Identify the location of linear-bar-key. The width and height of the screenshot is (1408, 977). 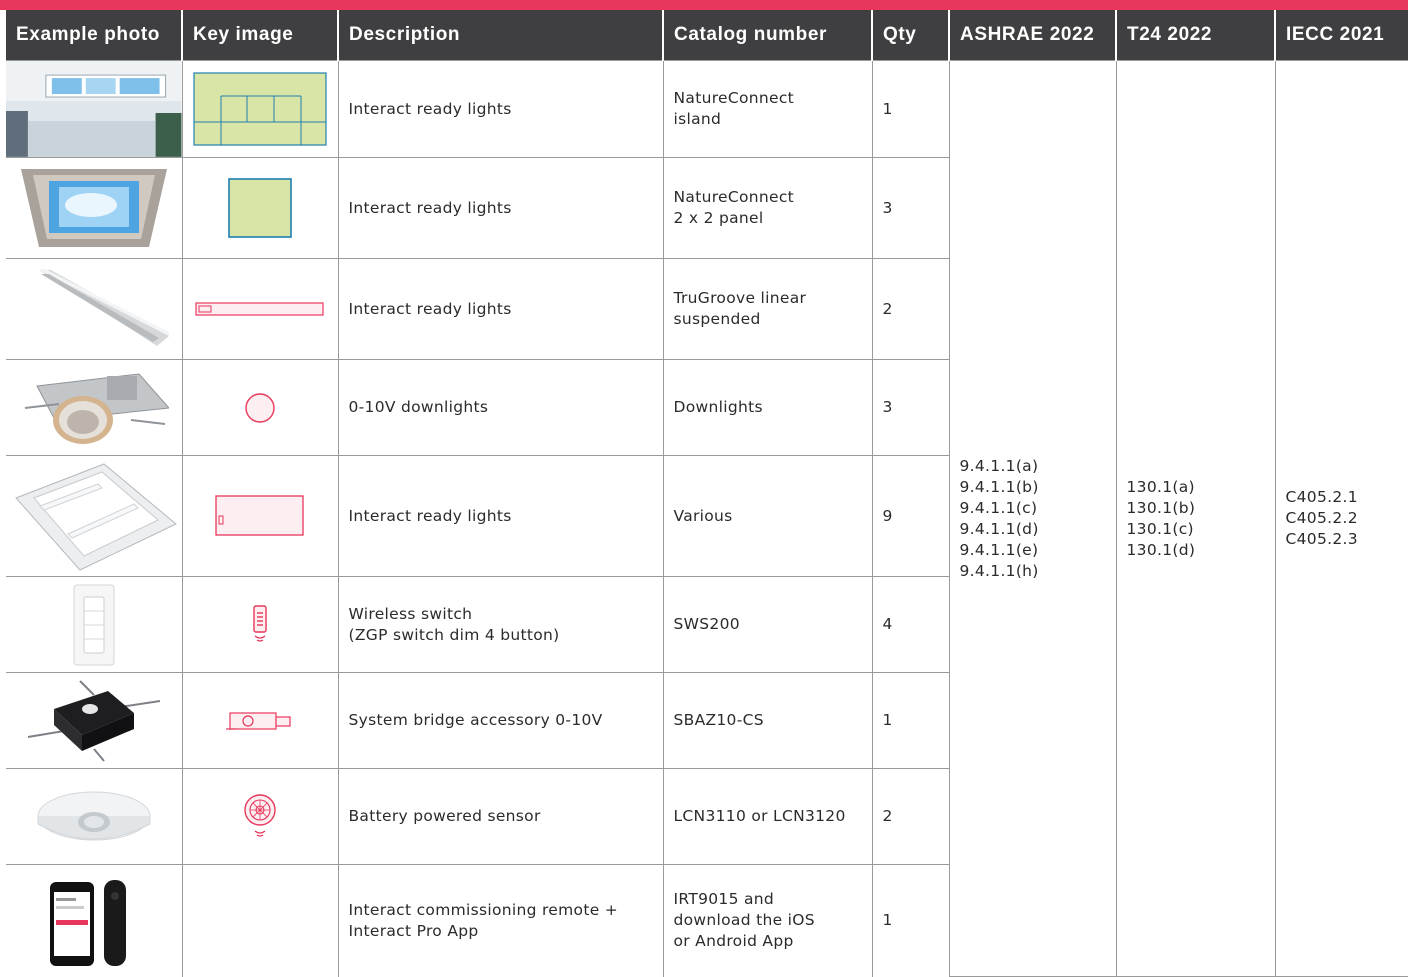
(259, 309).